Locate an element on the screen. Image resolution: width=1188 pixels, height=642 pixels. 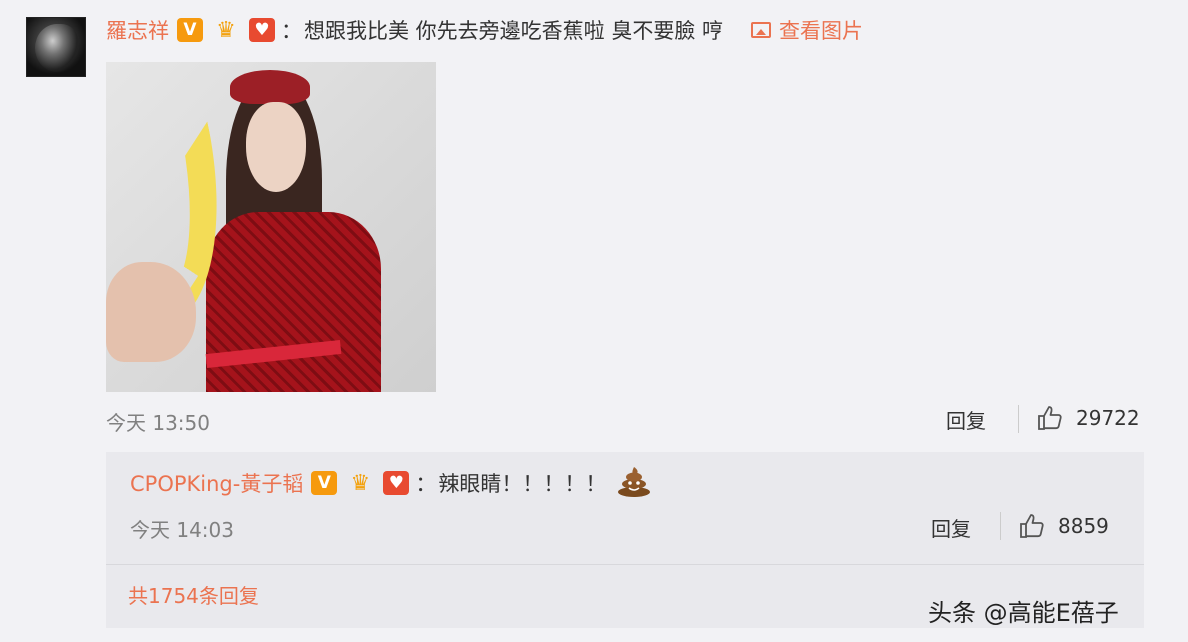
comment-timestamp: 今天 13:50 is located at coordinates (158, 423).